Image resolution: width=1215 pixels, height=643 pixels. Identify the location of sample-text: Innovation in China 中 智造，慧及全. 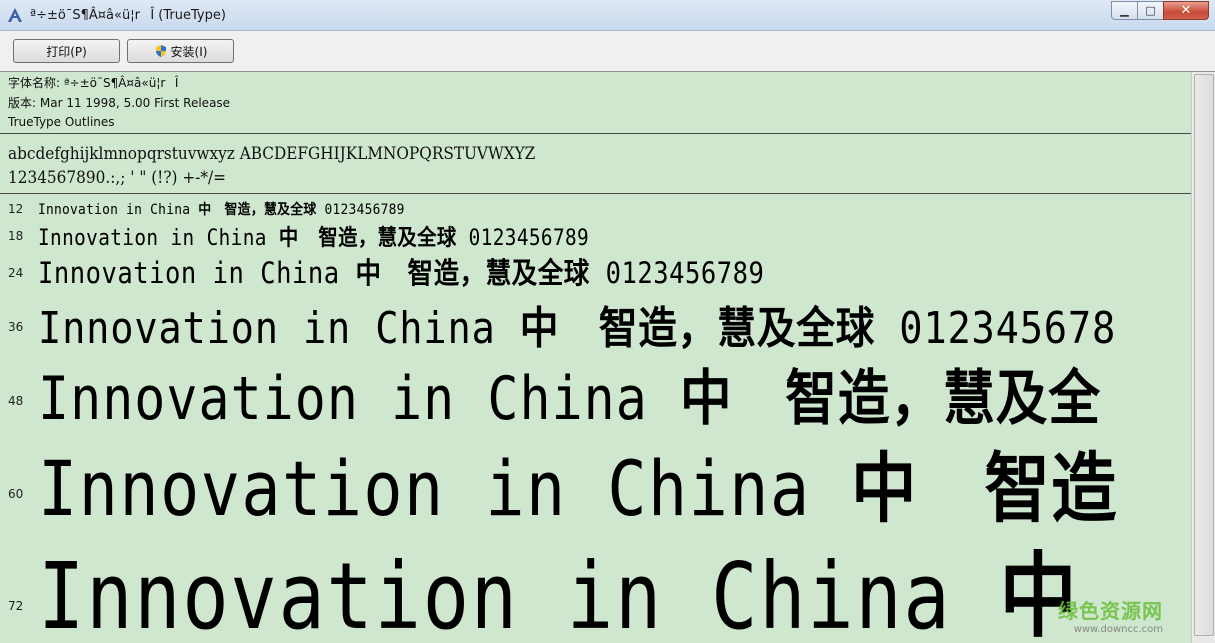
(569, 393).